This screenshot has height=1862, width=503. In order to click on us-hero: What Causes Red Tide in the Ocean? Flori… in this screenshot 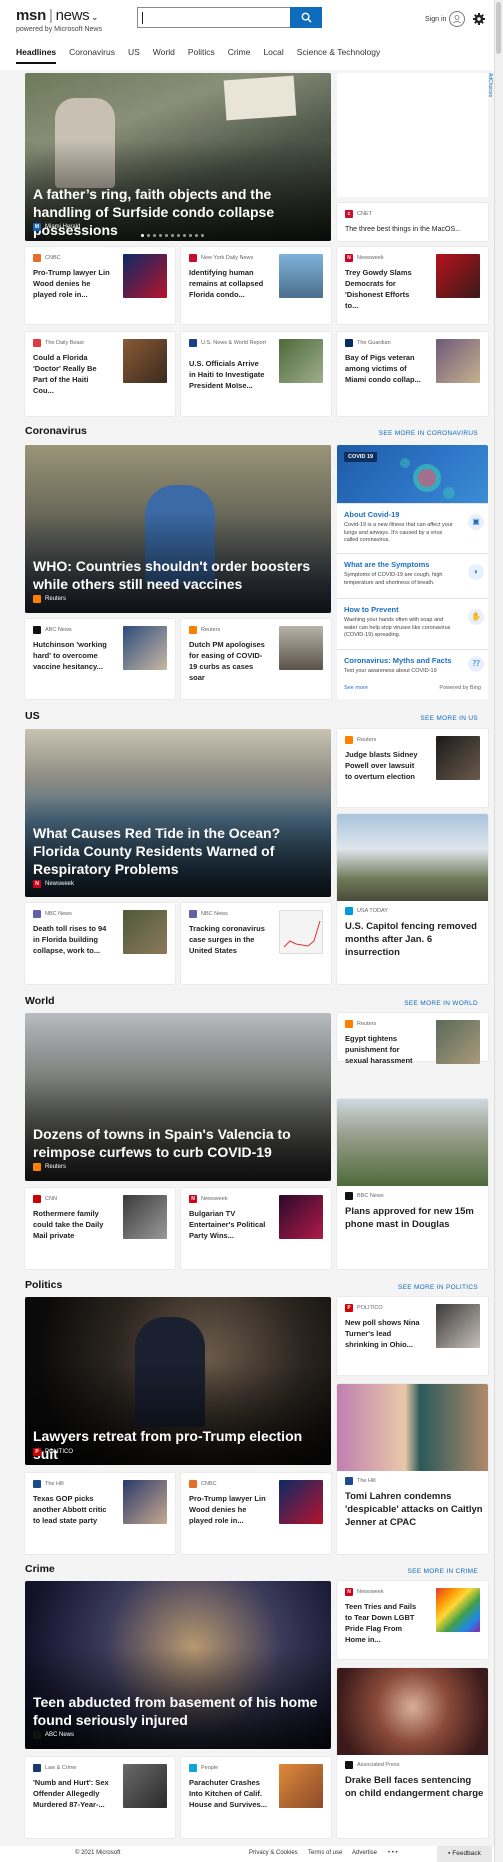, I will do `click(178, 813)`.